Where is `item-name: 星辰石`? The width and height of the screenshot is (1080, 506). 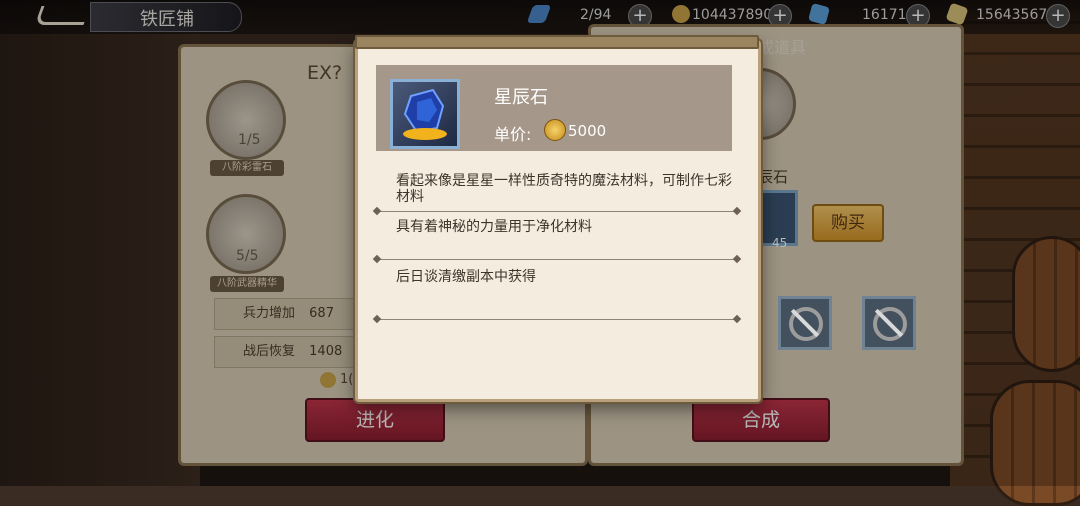
item-name: 星辰石 is located at coordinates (521, 97).